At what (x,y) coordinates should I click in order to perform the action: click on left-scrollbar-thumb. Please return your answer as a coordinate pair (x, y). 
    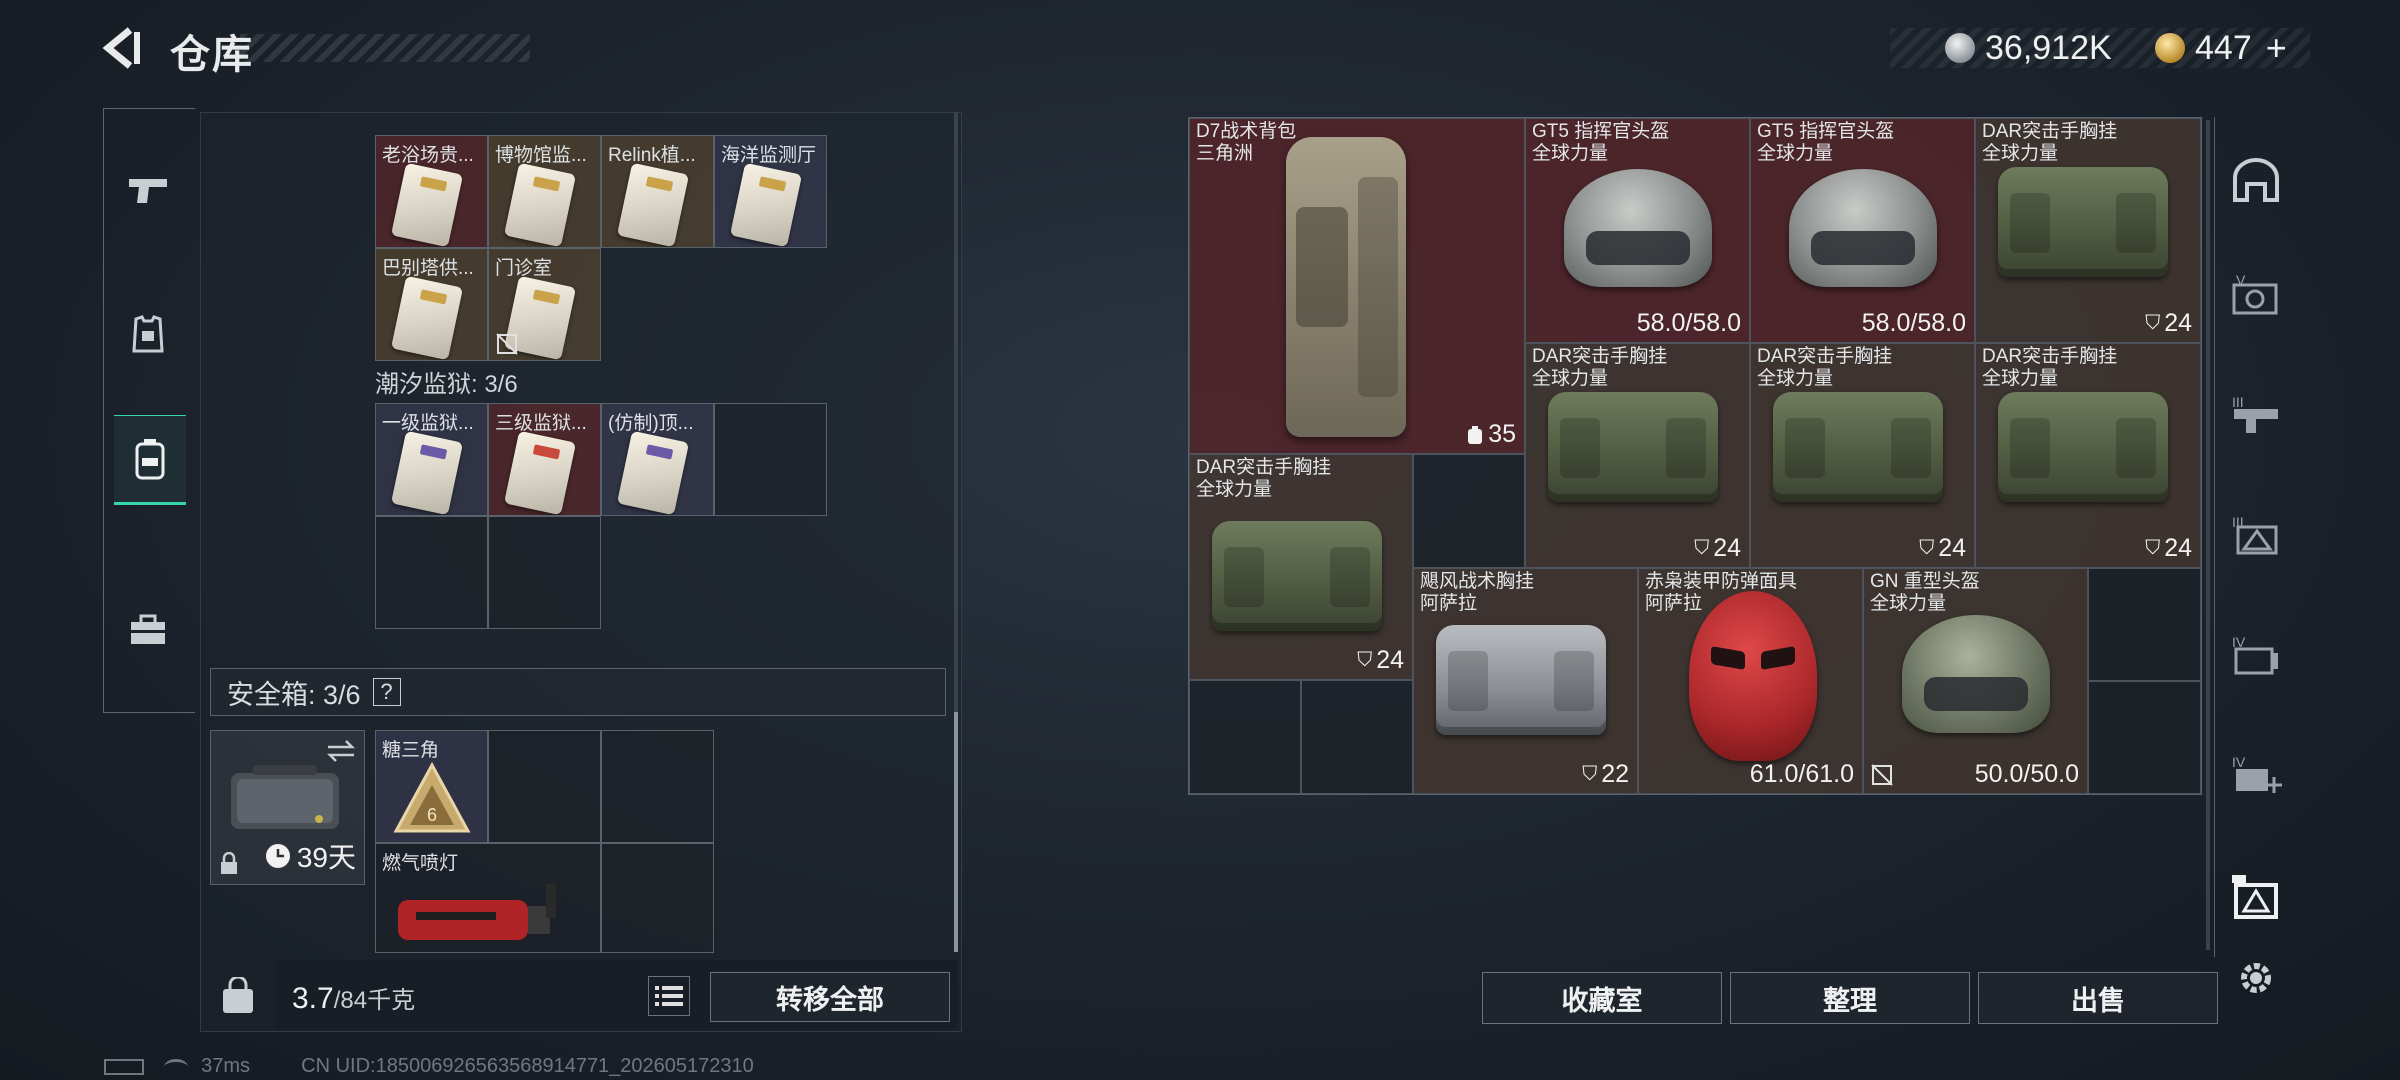
    Looking at the image, I should click on (956, 832).